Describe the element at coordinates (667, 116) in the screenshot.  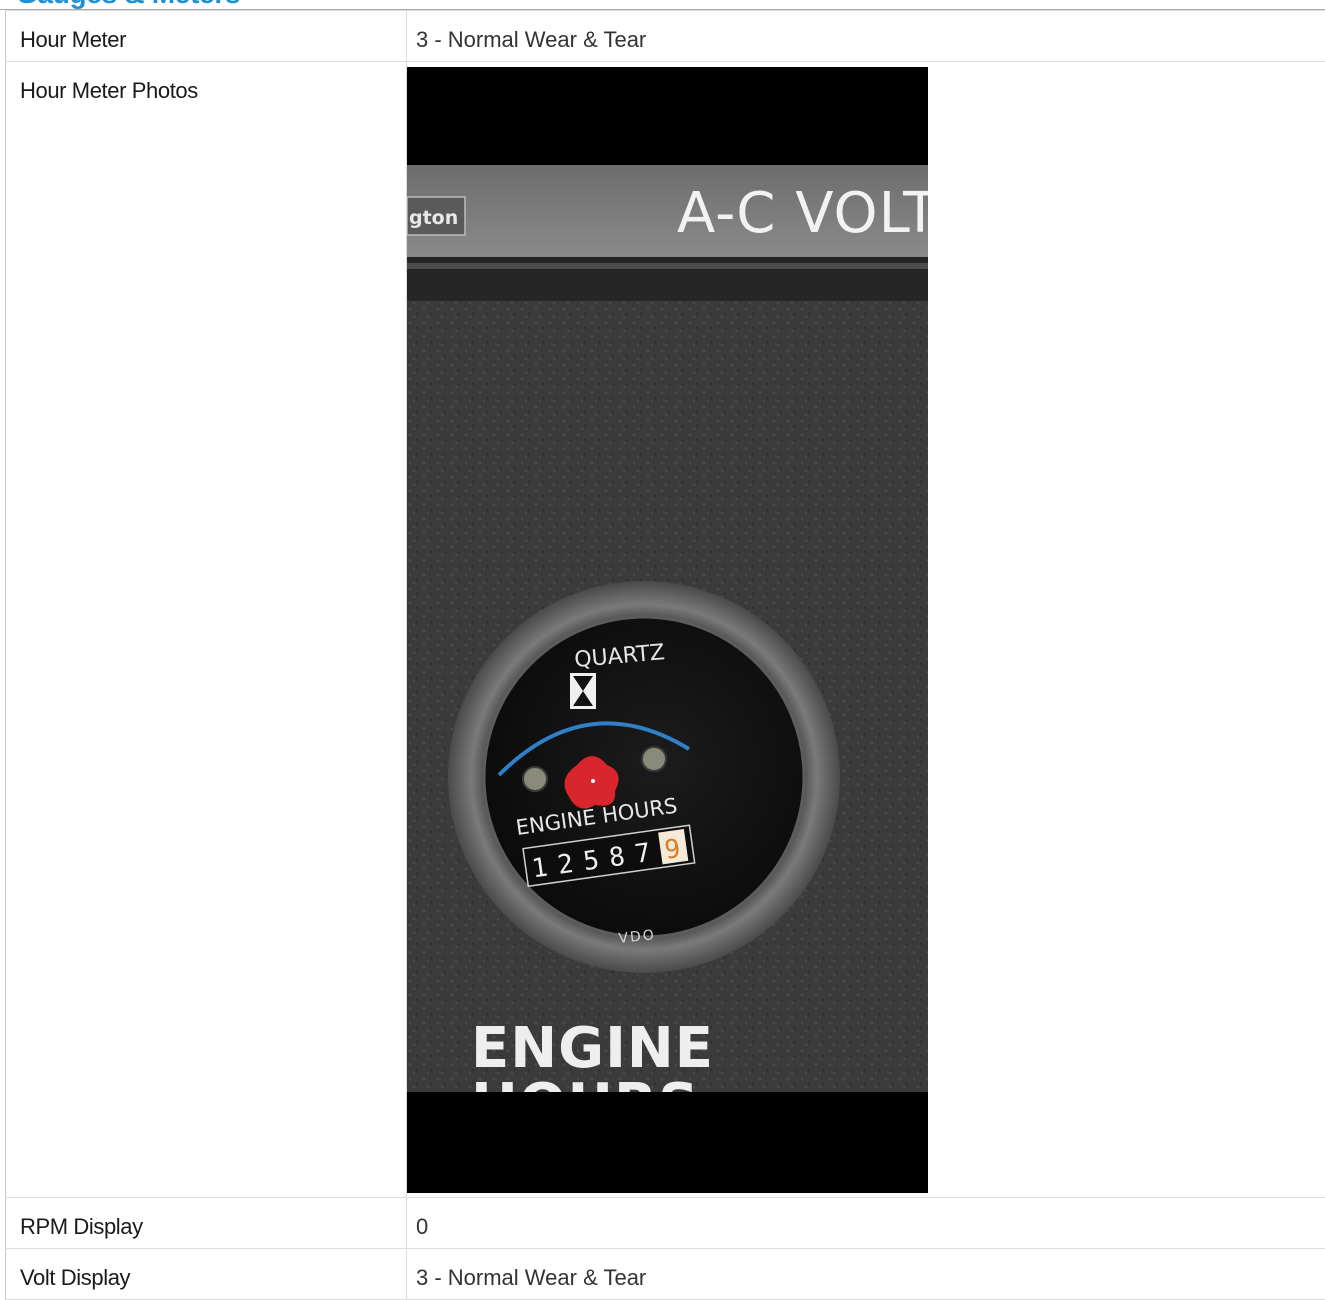
I see `letterbox-top` at that location.